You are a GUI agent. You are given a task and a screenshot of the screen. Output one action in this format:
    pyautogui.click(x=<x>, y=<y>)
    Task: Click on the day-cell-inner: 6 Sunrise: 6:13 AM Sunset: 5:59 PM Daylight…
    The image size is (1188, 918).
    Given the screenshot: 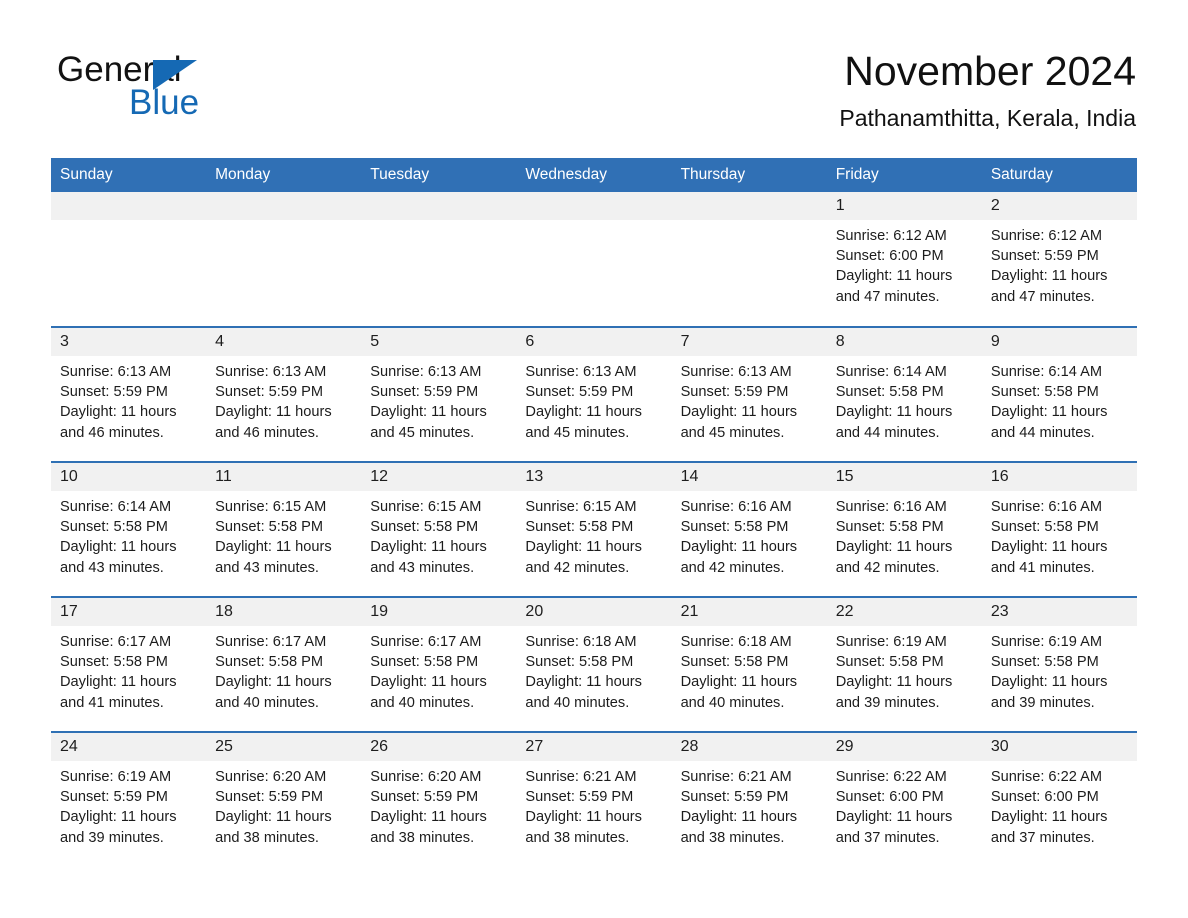 What is the action you would take?
    pyautogui.click(x=594, y=394)
    